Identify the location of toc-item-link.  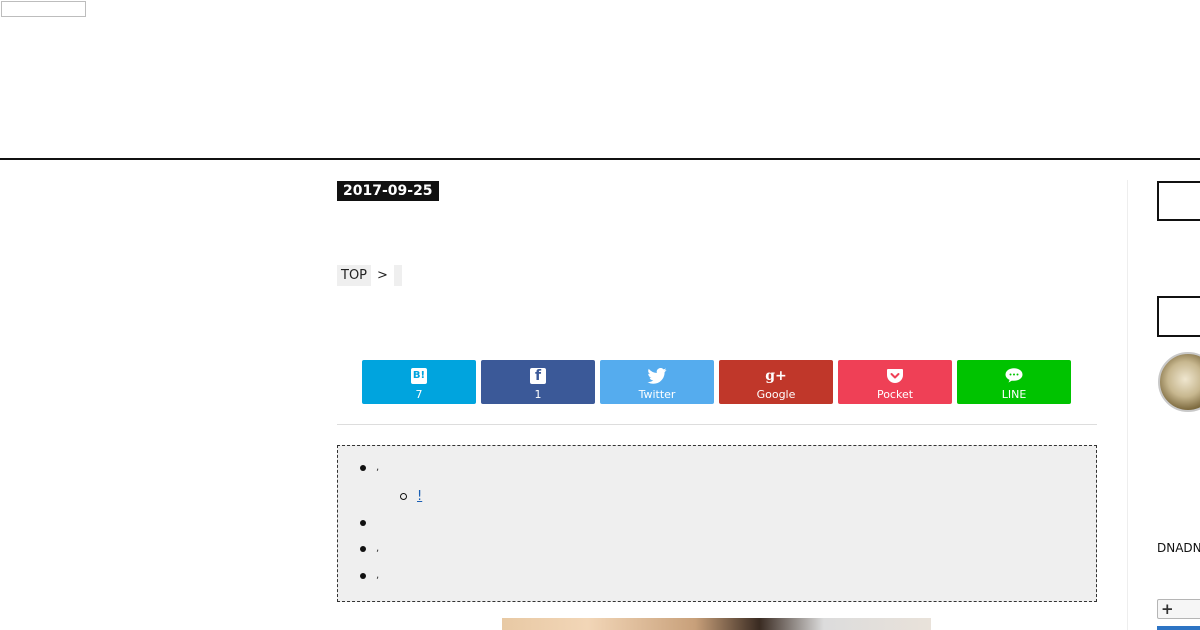
(395, 523).